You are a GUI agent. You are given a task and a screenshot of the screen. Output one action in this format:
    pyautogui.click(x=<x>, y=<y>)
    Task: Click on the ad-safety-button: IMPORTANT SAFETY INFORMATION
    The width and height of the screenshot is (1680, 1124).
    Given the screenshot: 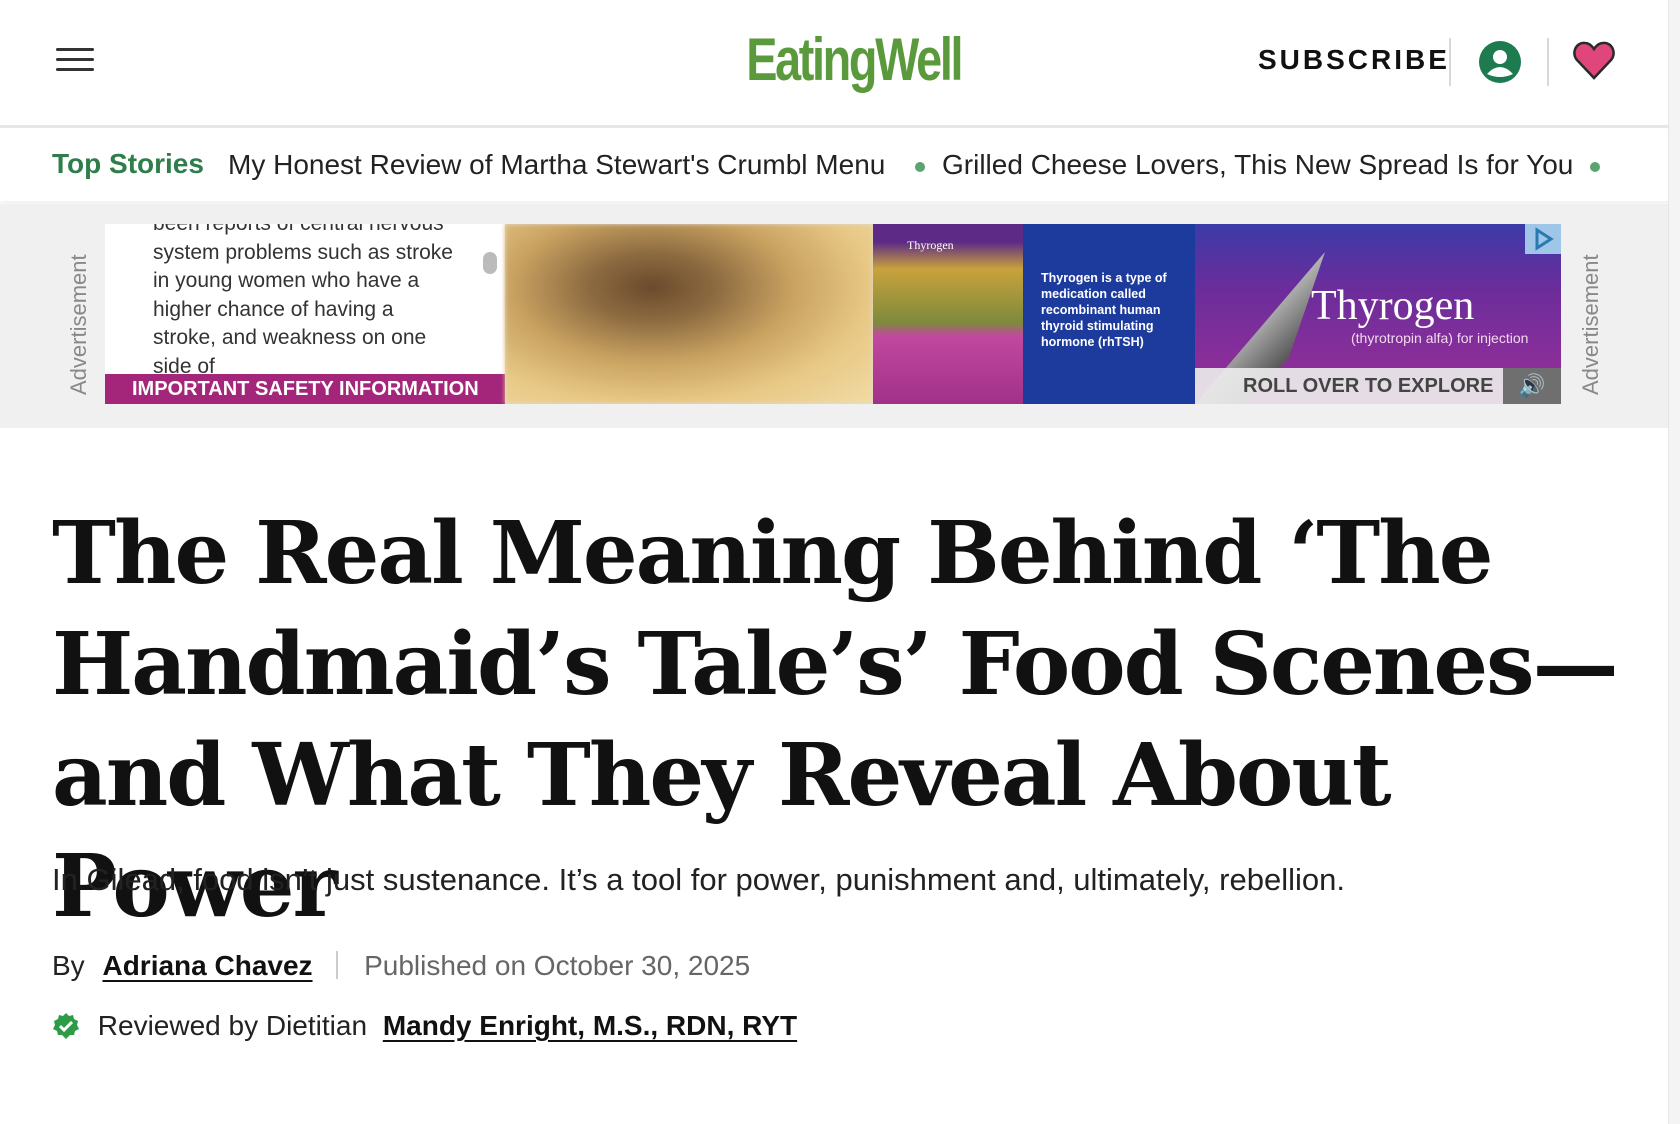 What is the action you would take?
    pyautogui.click(x=305, y=389)
    